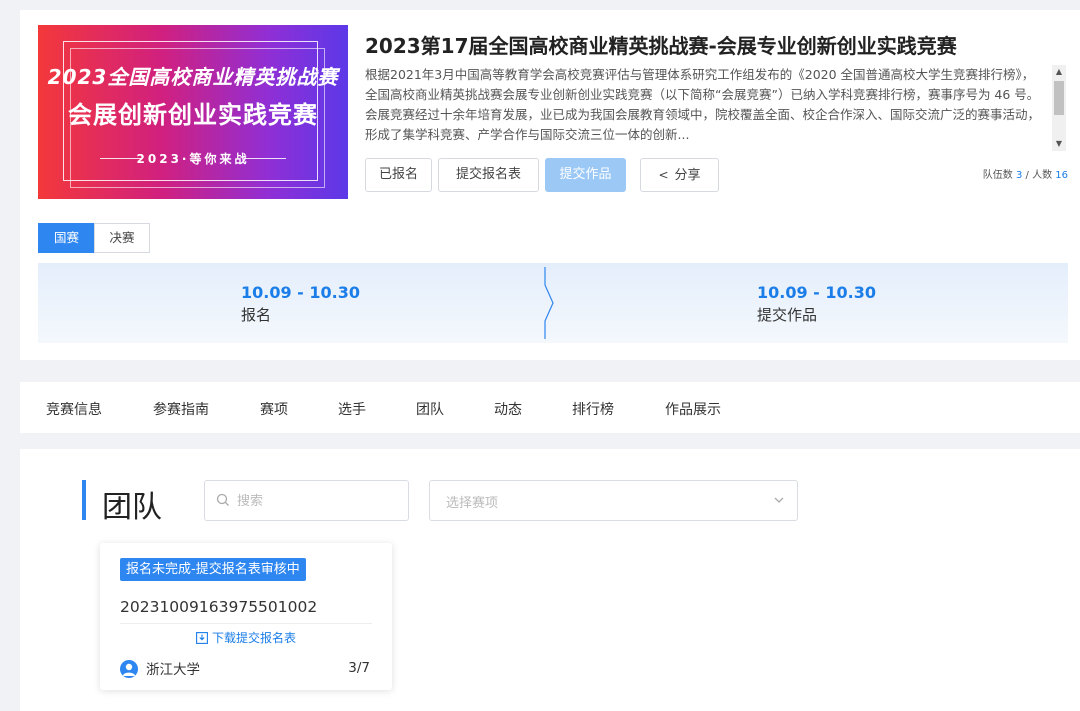 The height and width of the screenshot is (711, 1080). What do you see at coordinates (256, 315) in the screenshot?
I see `timeline-label: 报名` at bounding box center [256, 315].